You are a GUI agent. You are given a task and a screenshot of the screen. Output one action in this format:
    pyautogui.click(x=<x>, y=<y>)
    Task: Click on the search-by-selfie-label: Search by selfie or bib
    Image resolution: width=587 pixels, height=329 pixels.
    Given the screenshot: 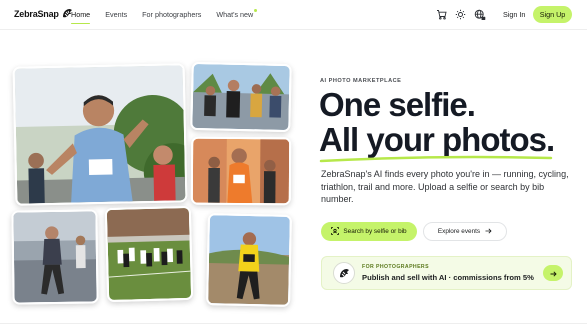 What is the action you would take?
    pyautogui.click(x=375, y=231)
    